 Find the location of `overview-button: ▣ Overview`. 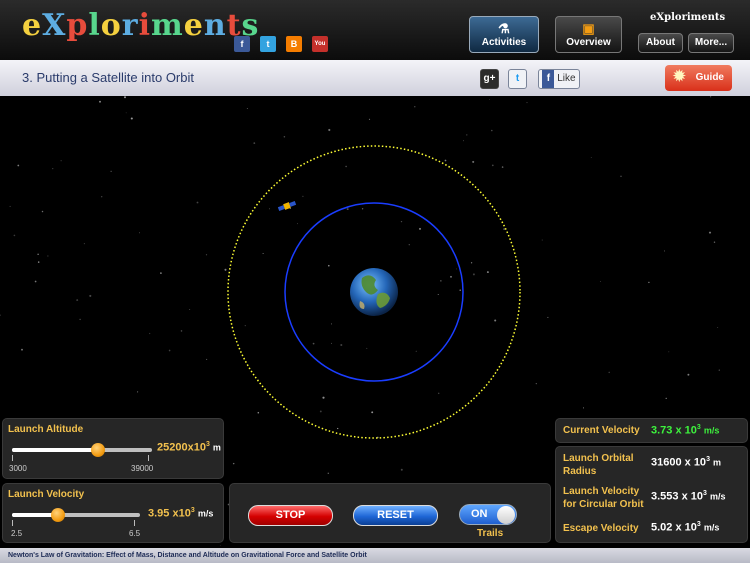

overview-button: ▣ Overview is located at coordinates (588, 34).